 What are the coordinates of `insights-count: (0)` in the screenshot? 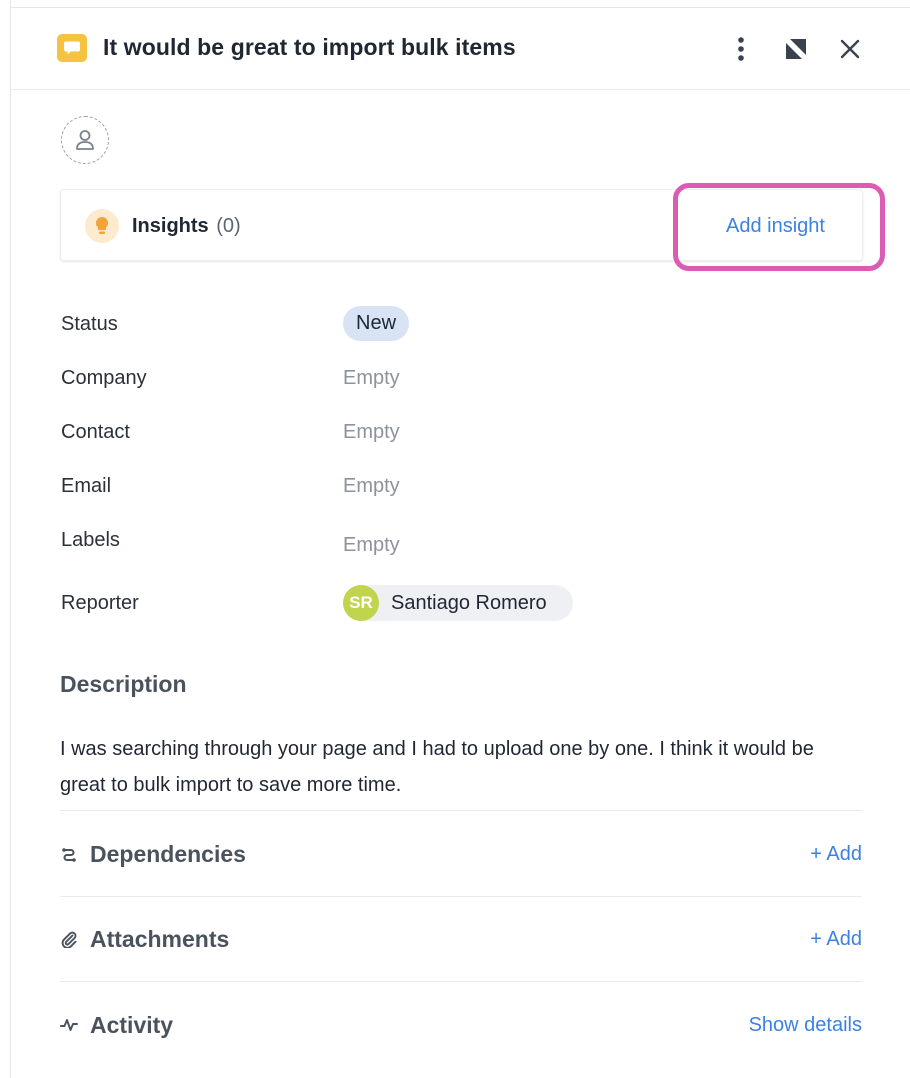 It's located at (228, 226).